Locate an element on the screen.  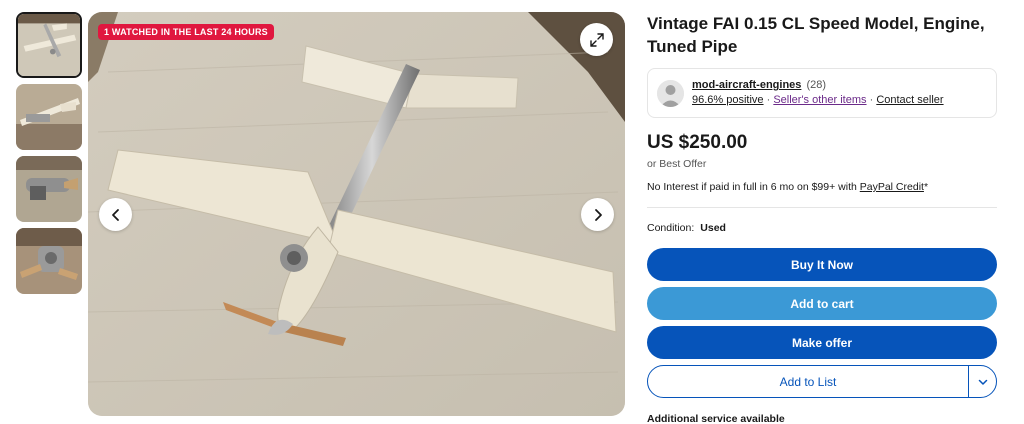
seller-name-line: mod-aircraft-engines (28) is located at coordinates (759, 85).